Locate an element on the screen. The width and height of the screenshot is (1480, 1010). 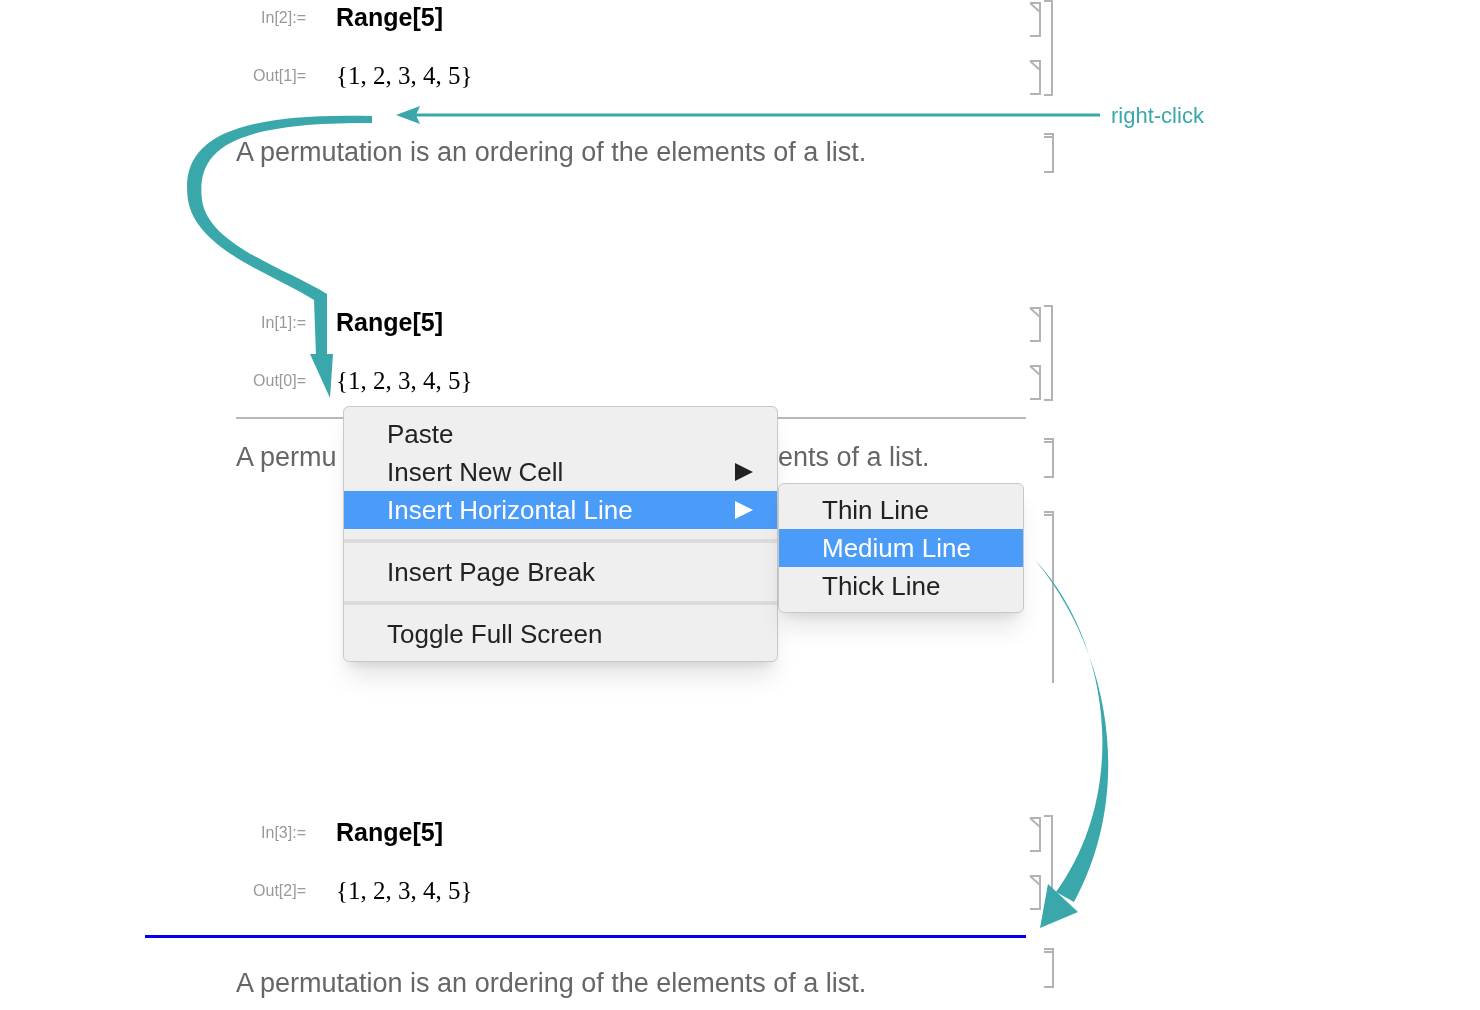
menu-item: Toggle Full Screen is located at coordinates (560, 634).